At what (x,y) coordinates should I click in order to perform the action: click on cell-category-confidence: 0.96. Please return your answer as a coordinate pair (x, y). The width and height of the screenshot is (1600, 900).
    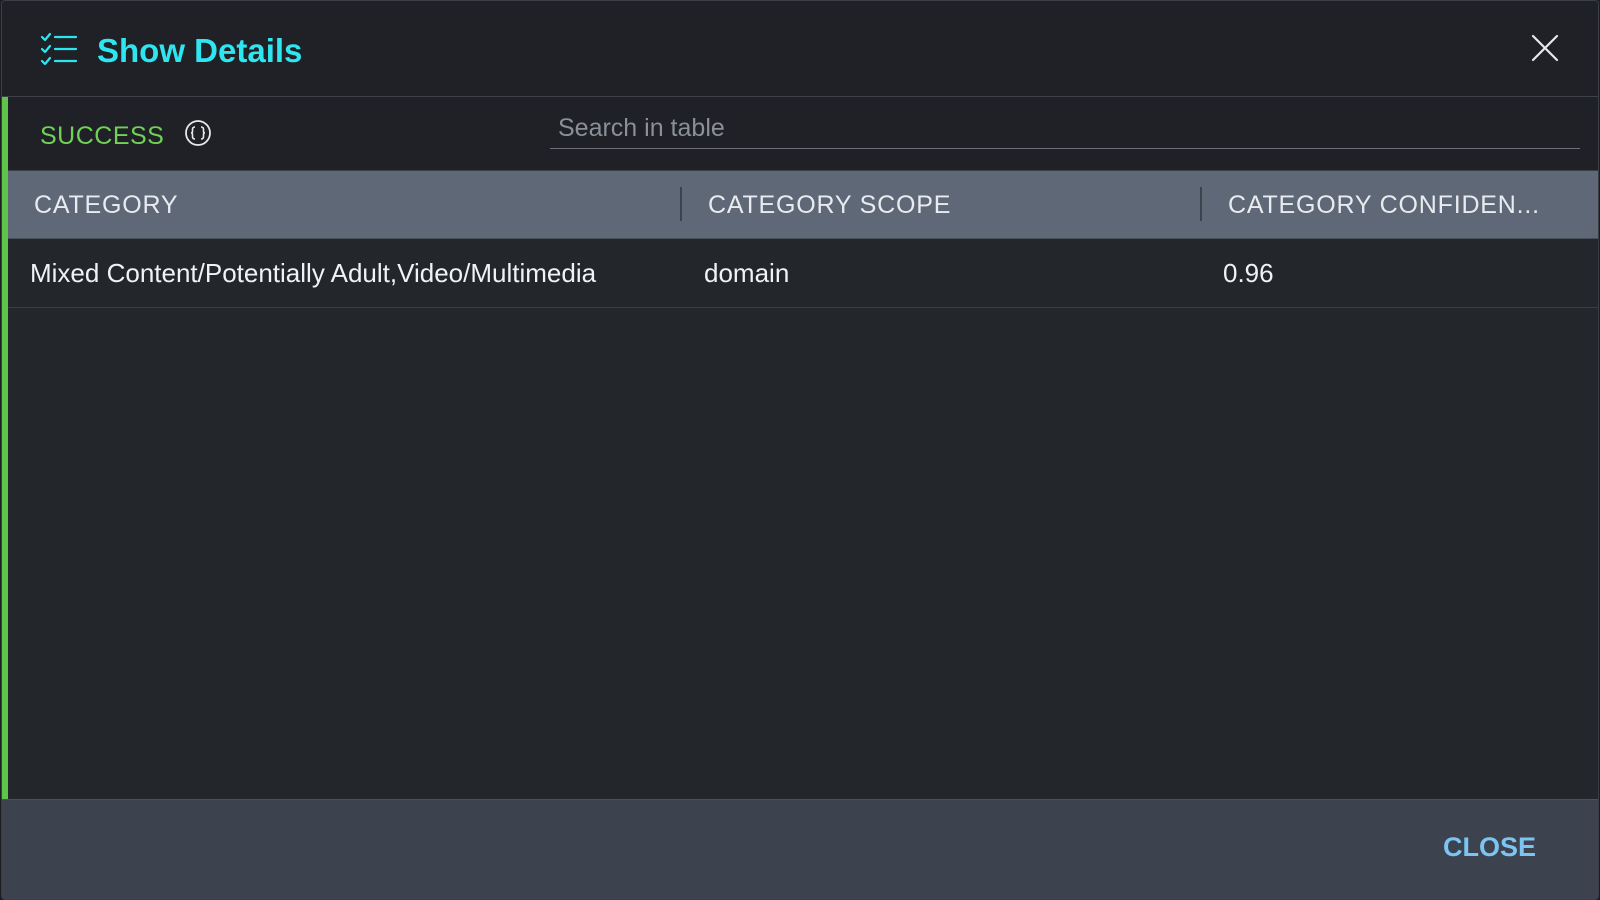
    Looking at the image, I should click on (1248, 273).